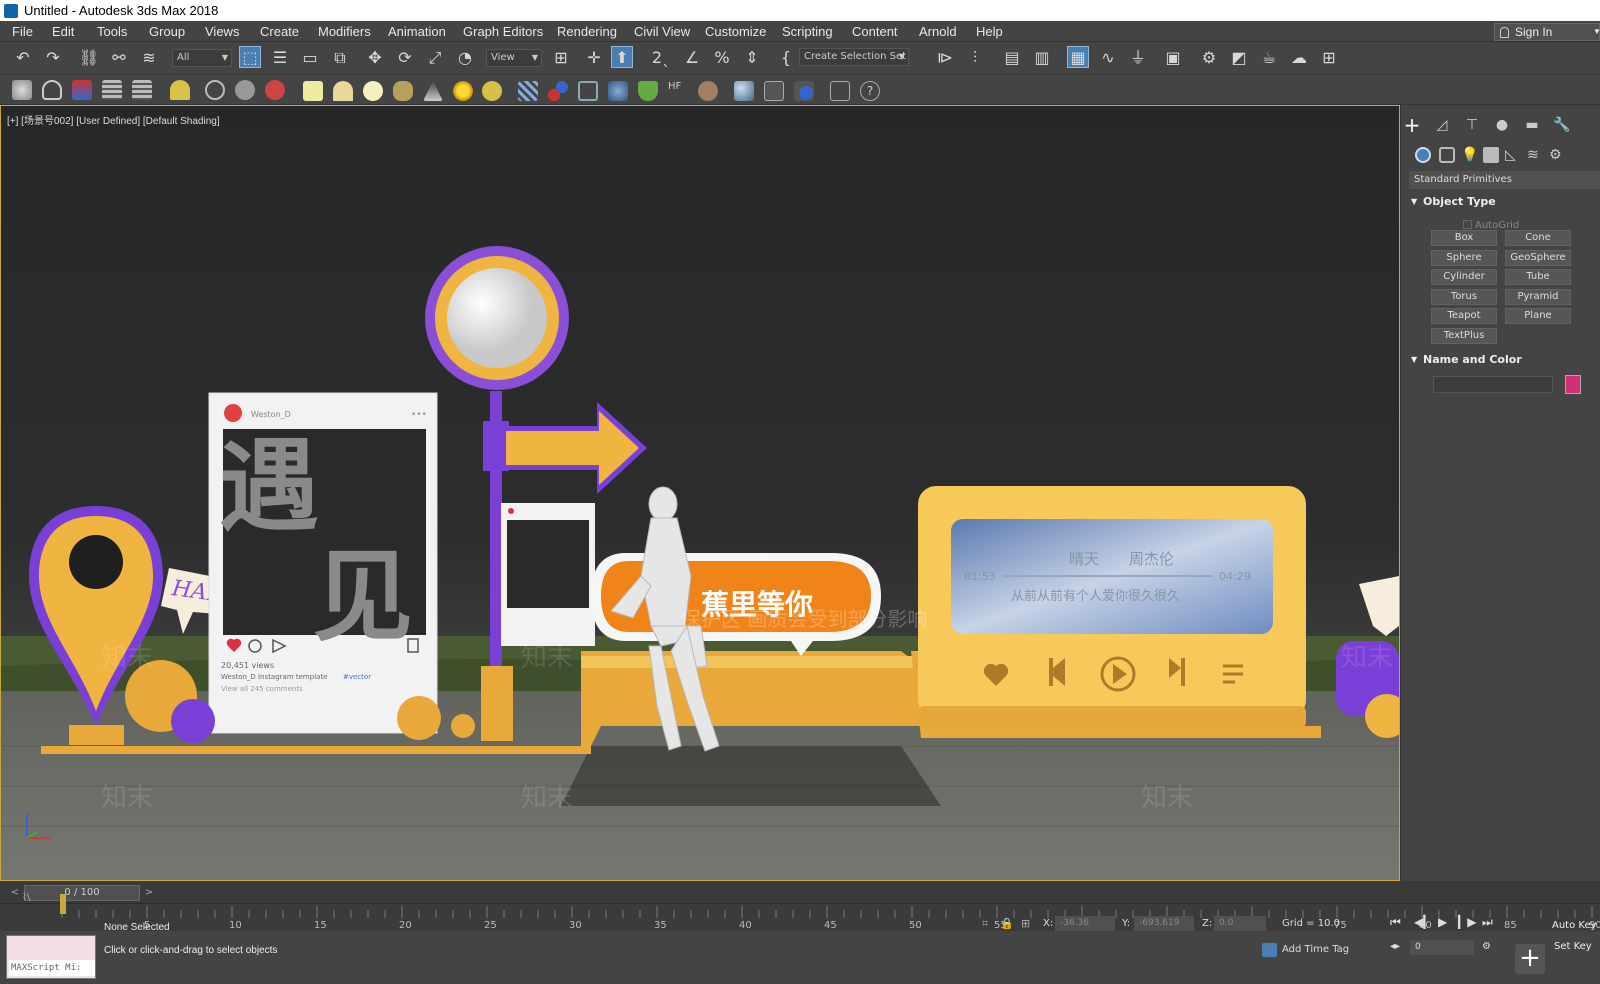 This screenshot has width=1600, height=984. What do you see at coordinates (340, 58) in the screenshot?
I see `window-crossing-icon: ⧉` at bounding box center [340, 58].